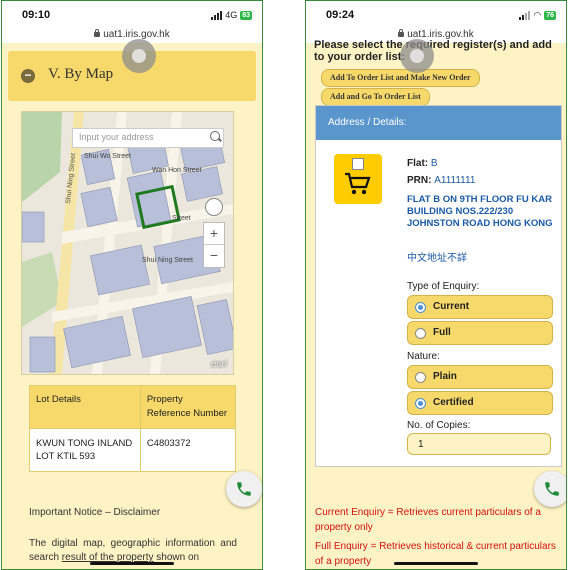 This screenshot has height=570, width=569. I want to click on status-time: 09:10, so click(36, 15).